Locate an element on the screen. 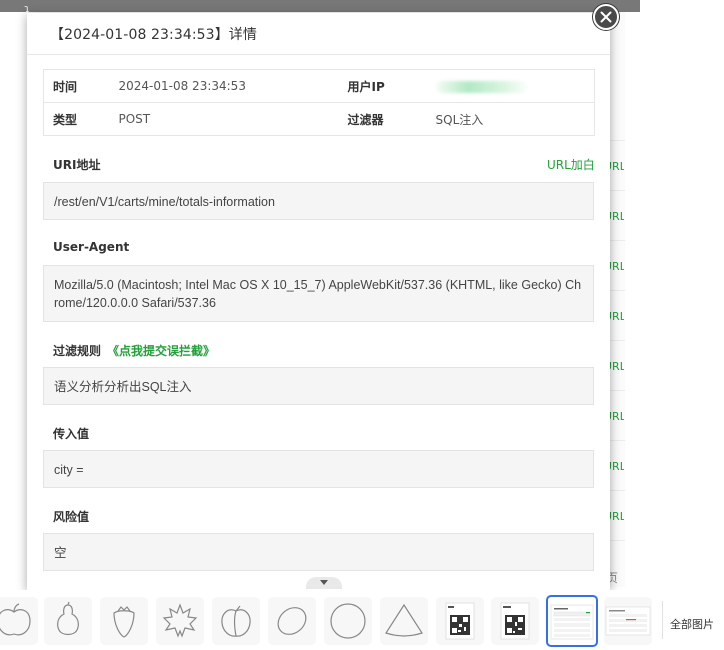  cone-slice-outline-icon is located at coordinates (404, 620).